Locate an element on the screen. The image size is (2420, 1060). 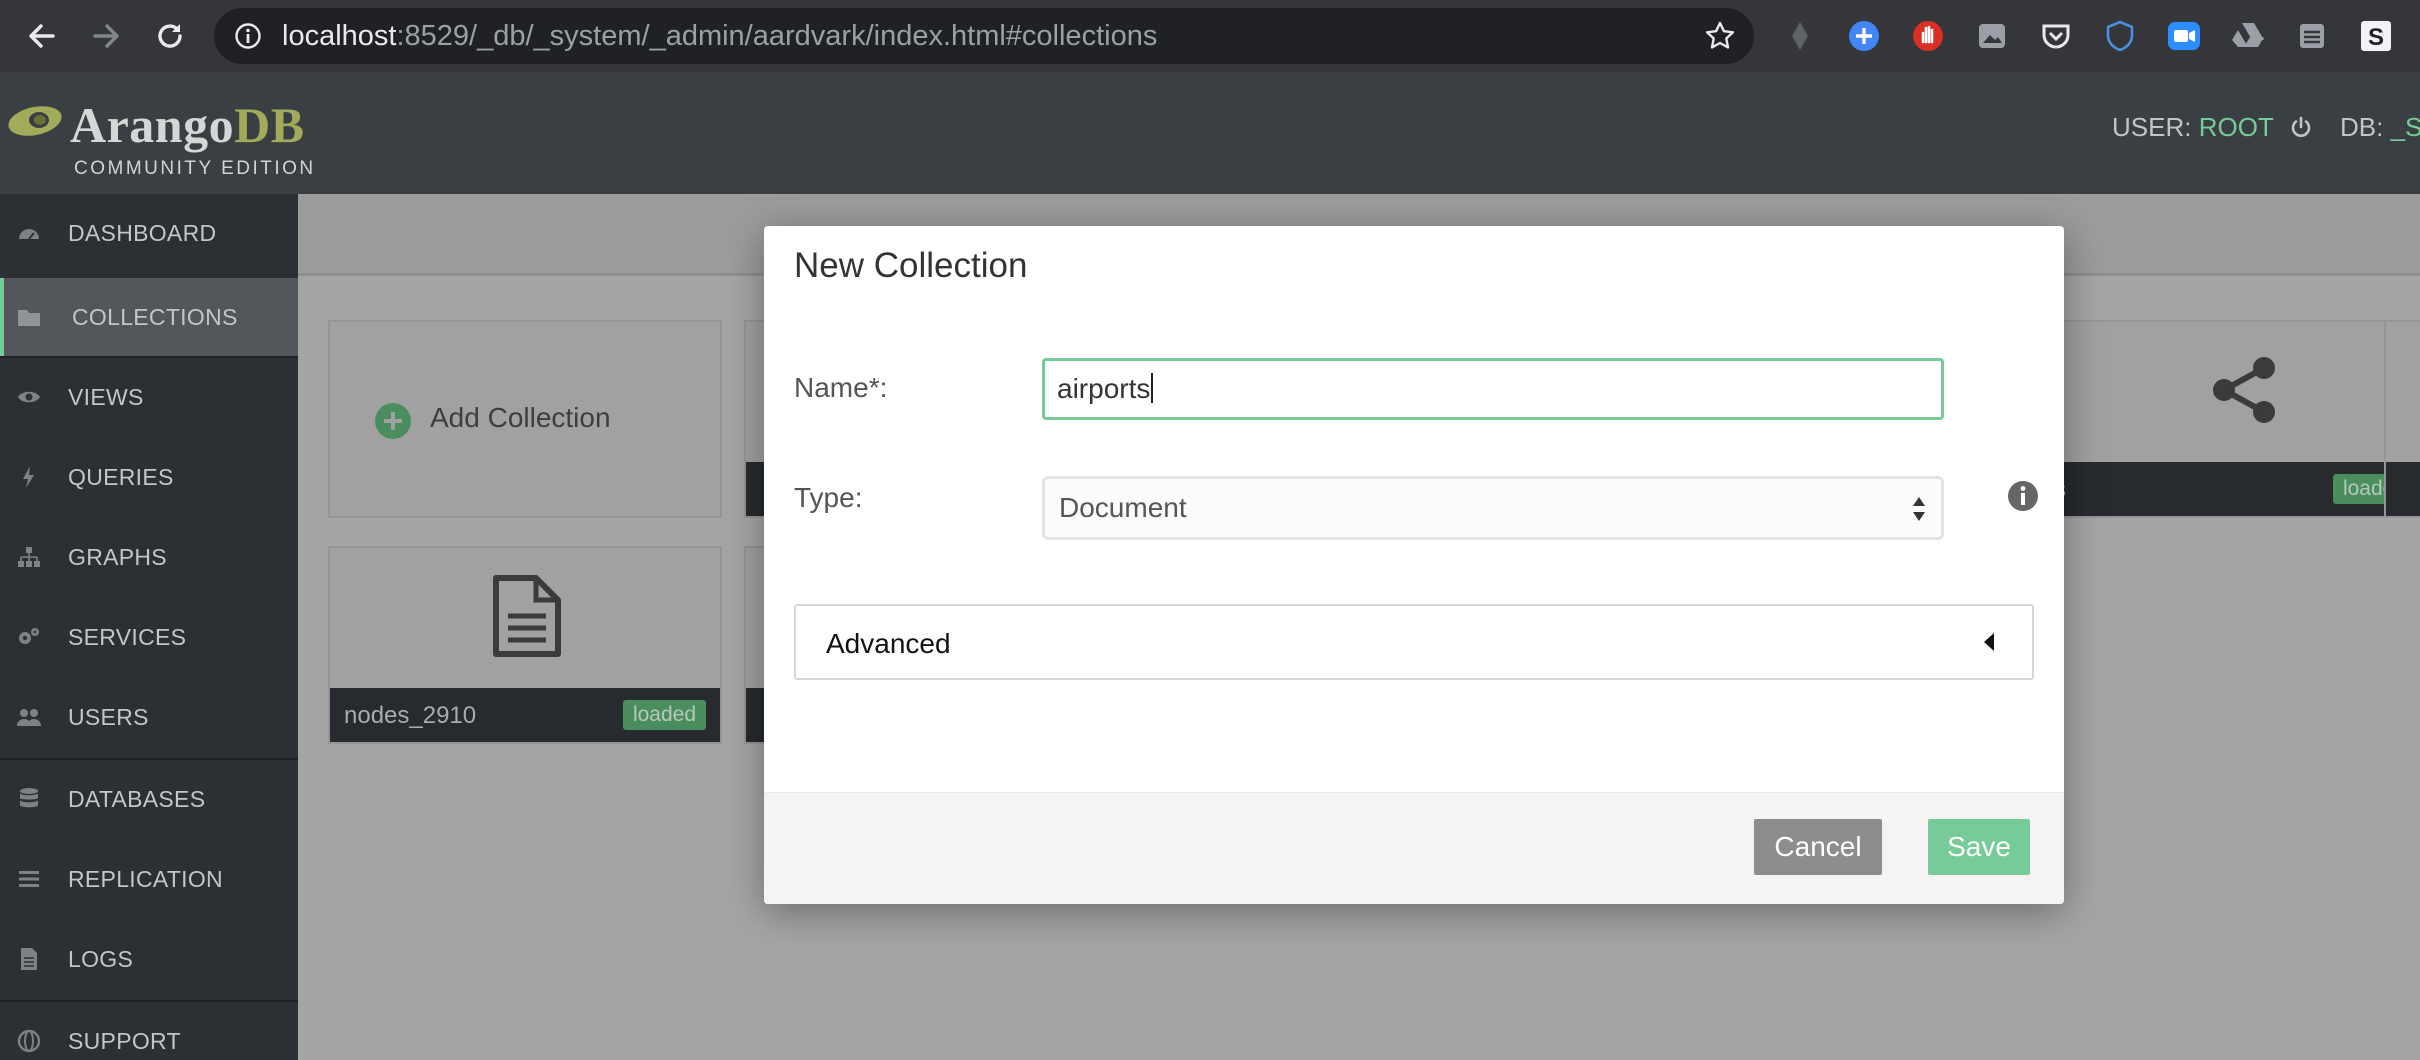
bolt-icon is located at coordinates (28, 477).